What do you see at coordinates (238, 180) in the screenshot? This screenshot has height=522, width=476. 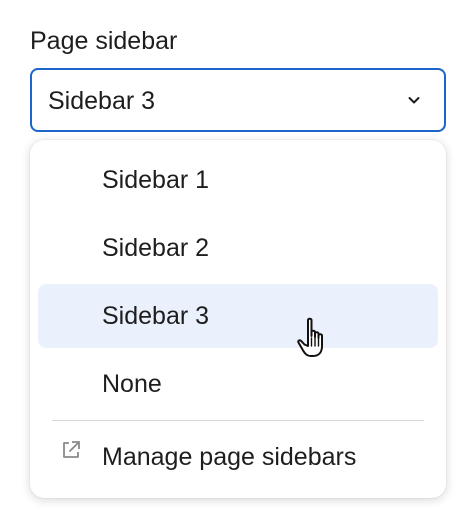 I see `menu-item-sidebar-1: Sidebar 1` at bounding box center [238, 180].